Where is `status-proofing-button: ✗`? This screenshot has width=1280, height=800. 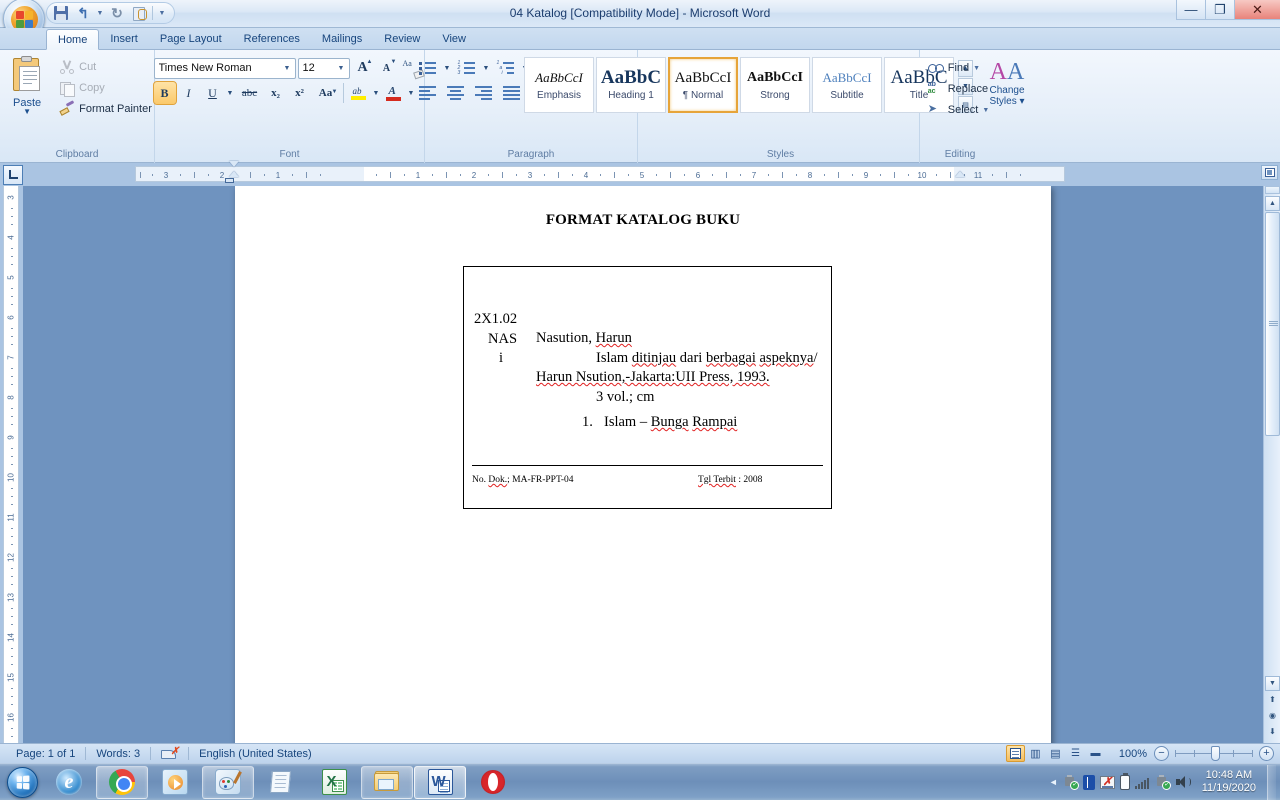
status-proofing-button: ✗ is located at coordinates (169, 754).